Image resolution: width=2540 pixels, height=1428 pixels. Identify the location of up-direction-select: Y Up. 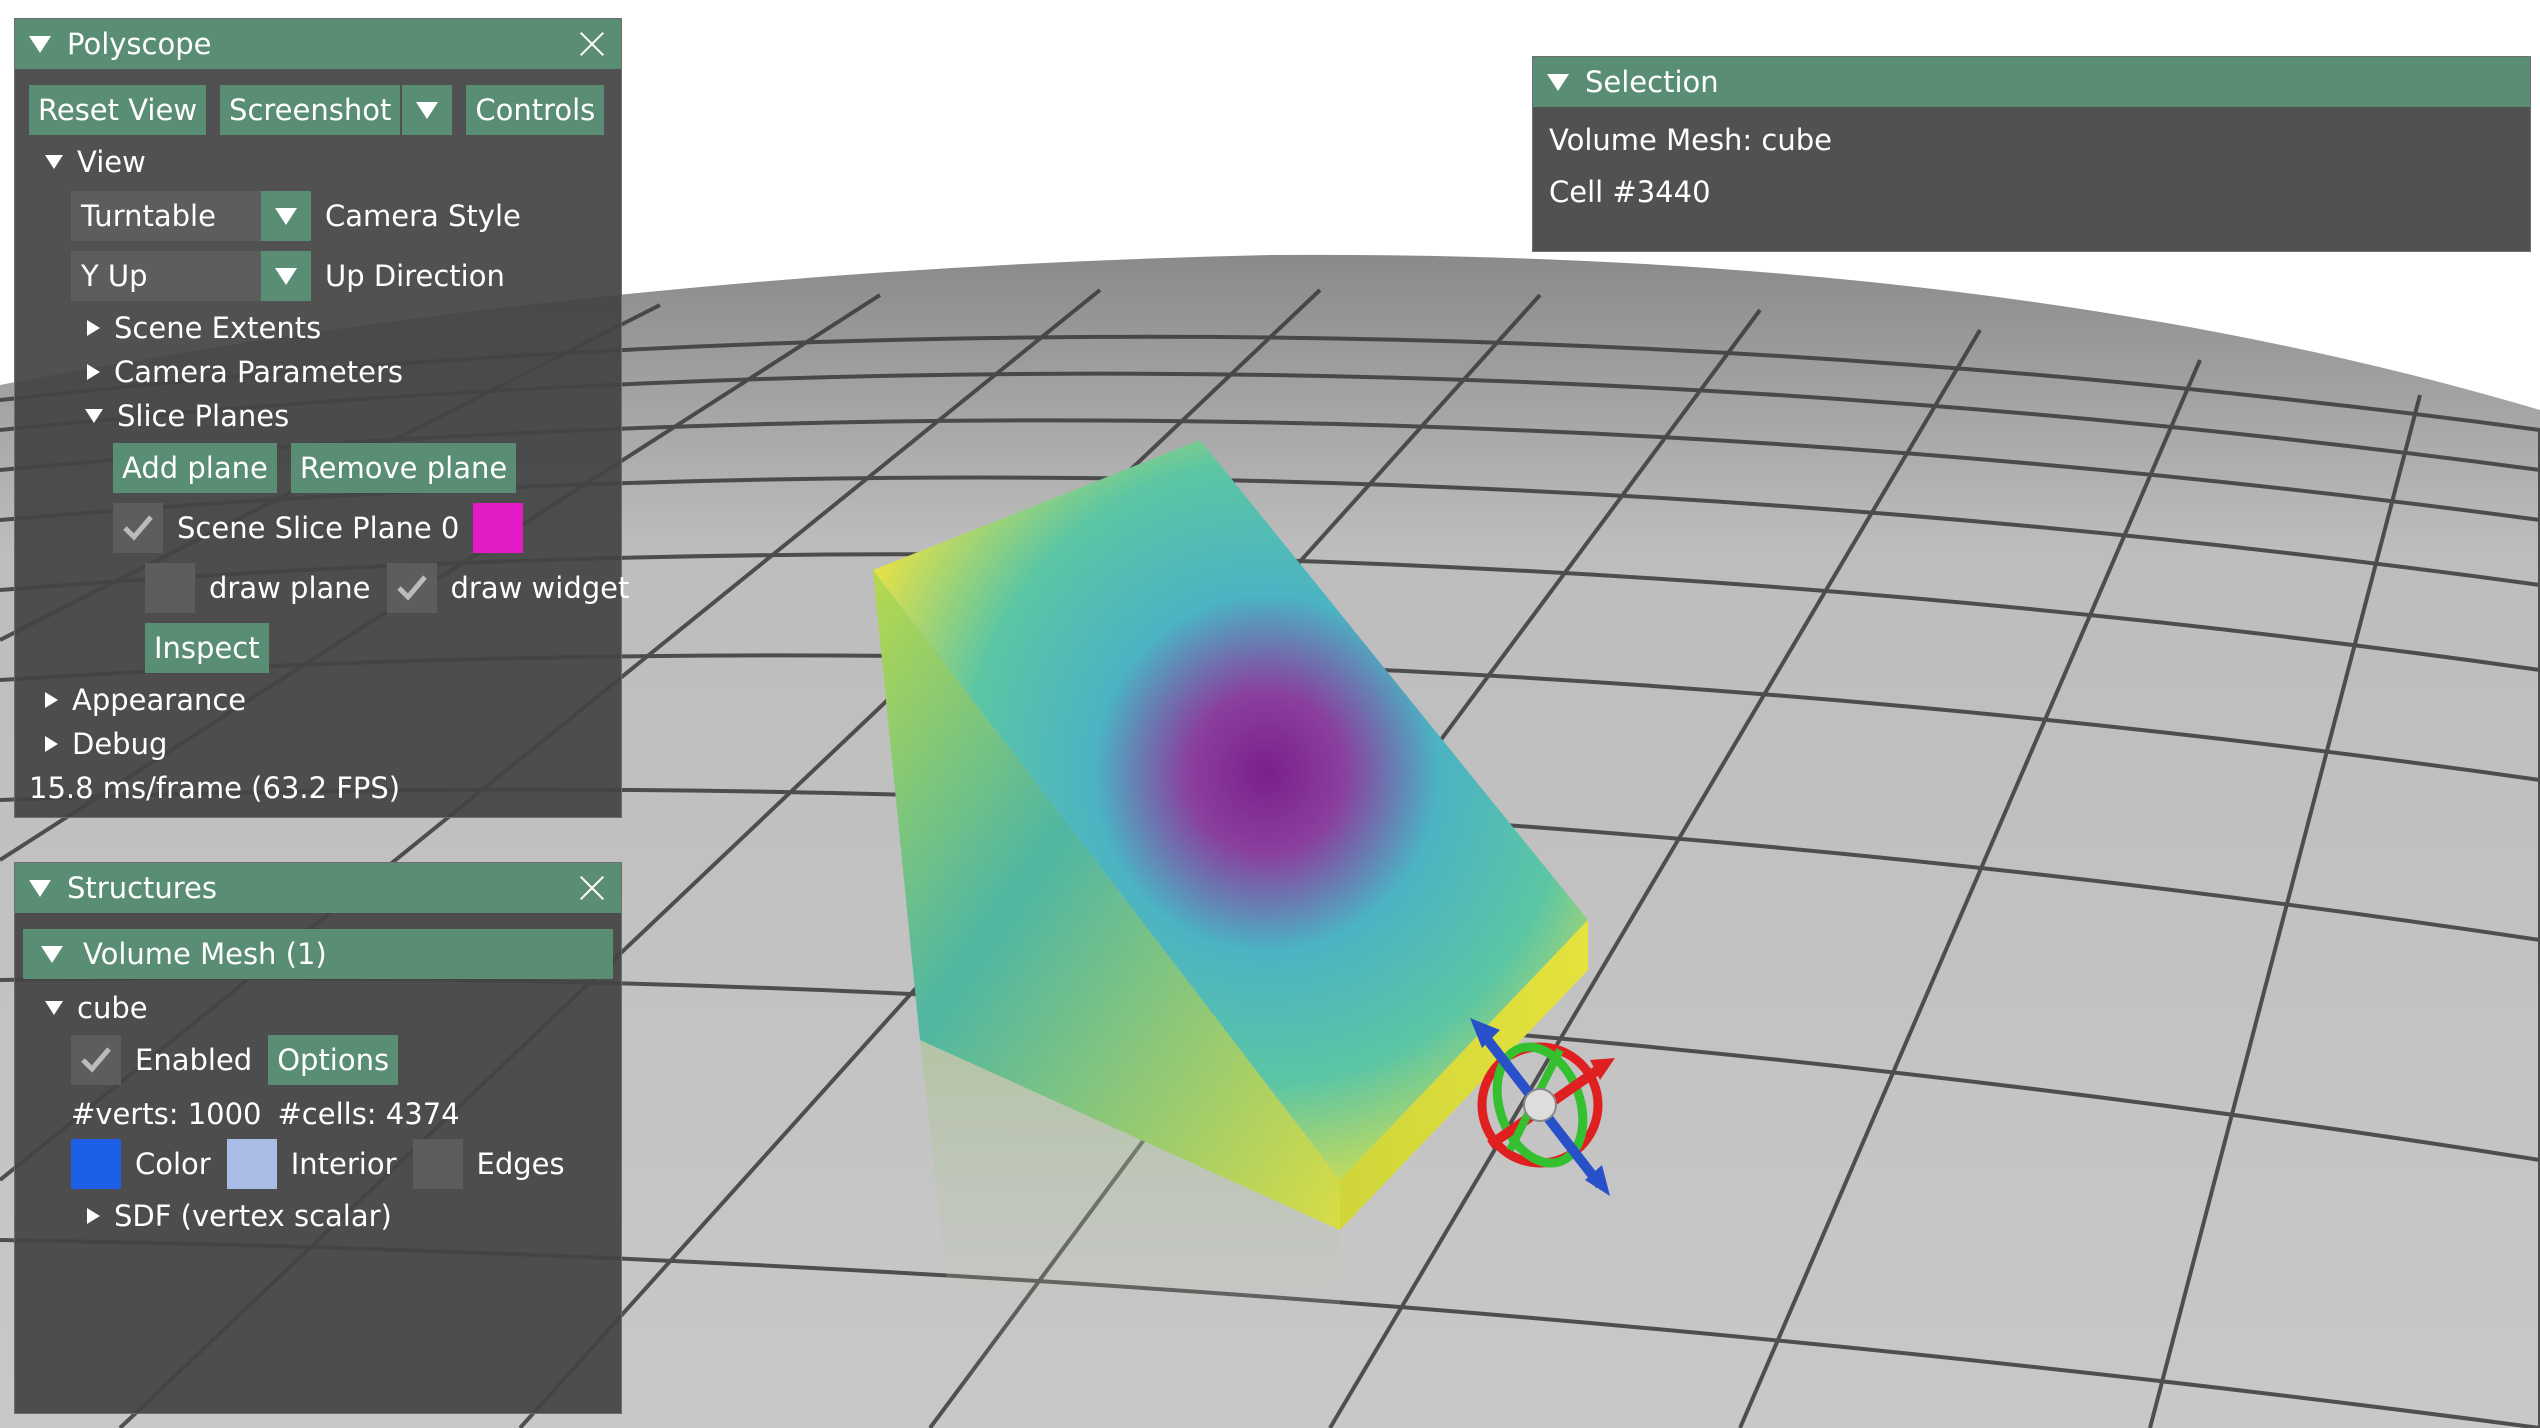
(191, 276).